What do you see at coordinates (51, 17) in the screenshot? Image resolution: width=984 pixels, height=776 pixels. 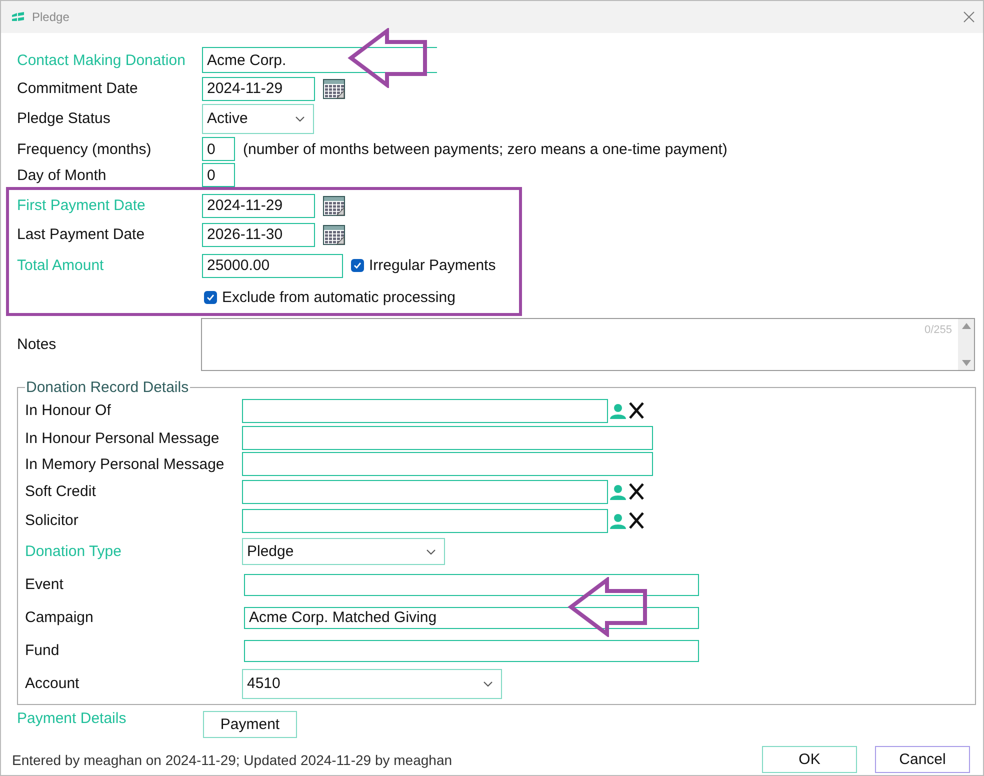 I see `window-title: Pledge` at bounding box center [51, 17].